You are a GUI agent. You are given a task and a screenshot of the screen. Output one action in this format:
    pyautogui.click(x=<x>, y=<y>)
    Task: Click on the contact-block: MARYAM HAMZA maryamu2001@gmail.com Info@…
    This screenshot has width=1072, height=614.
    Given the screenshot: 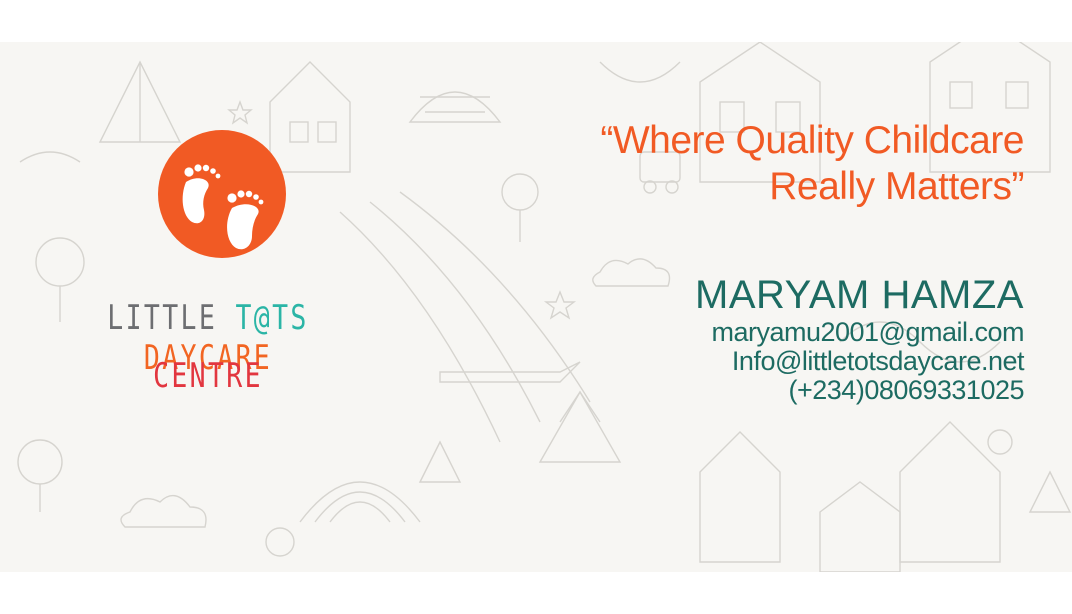 What is the action you would take?
    pyautogui.click(x=764, y=338)
    